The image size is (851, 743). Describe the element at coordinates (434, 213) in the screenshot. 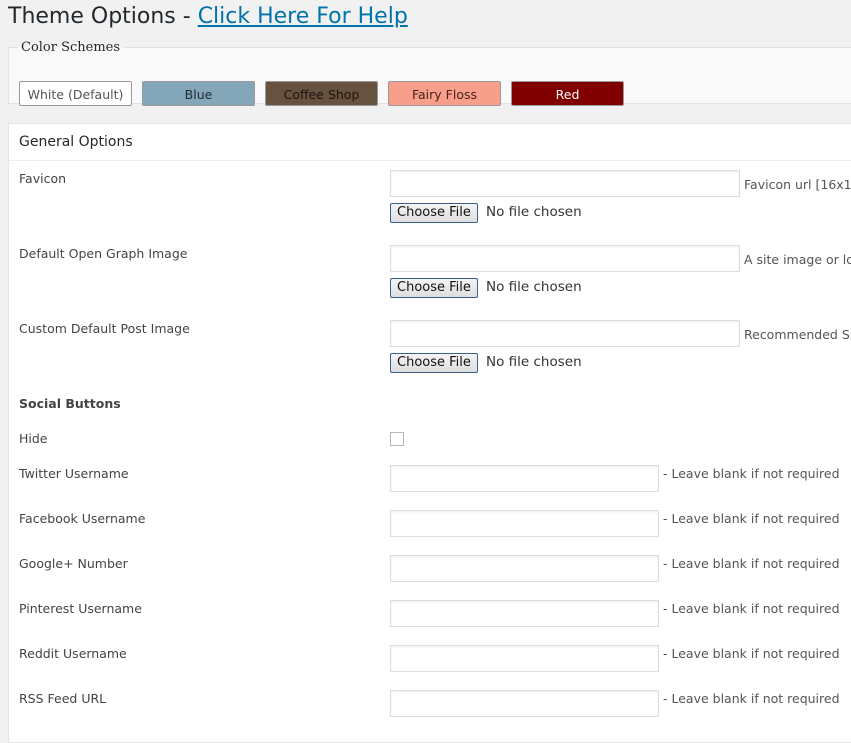

I see `favicon-choose-file-button: Choose File` at that location.